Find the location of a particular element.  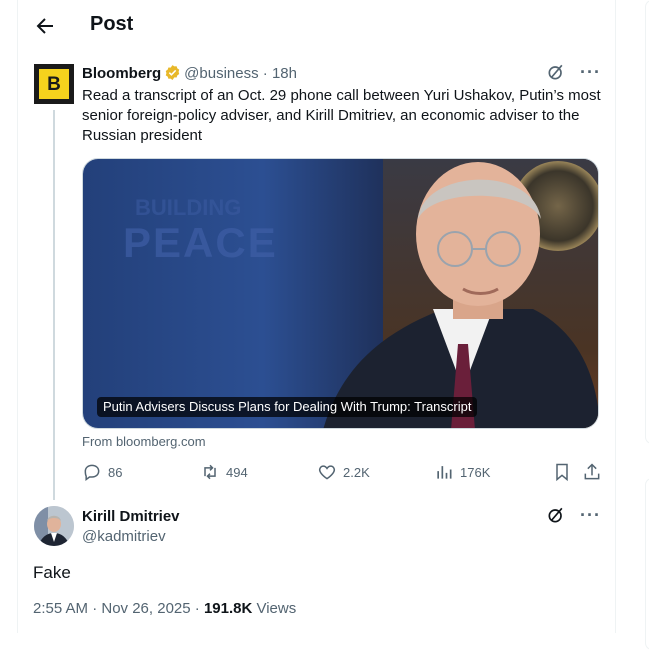

view-count: 176K is located at coordinates (475, 472).